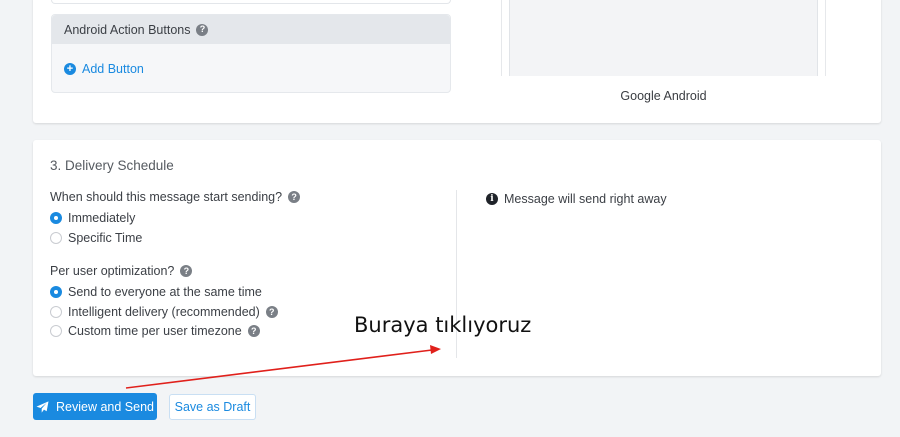  I want to click on android-device-preview, so click(663, 38).